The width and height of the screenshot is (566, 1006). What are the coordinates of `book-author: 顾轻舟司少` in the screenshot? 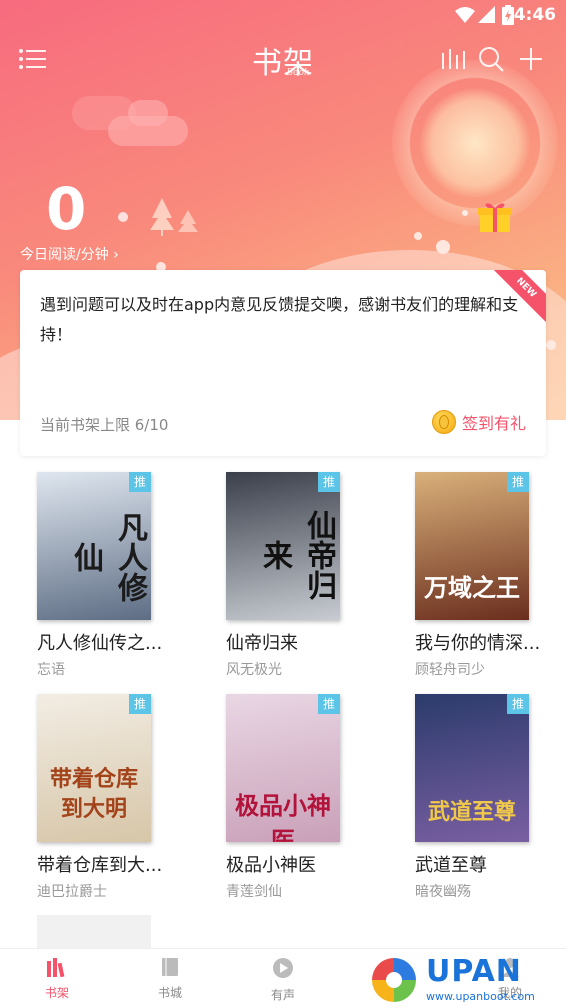 It's located at (450, 670).